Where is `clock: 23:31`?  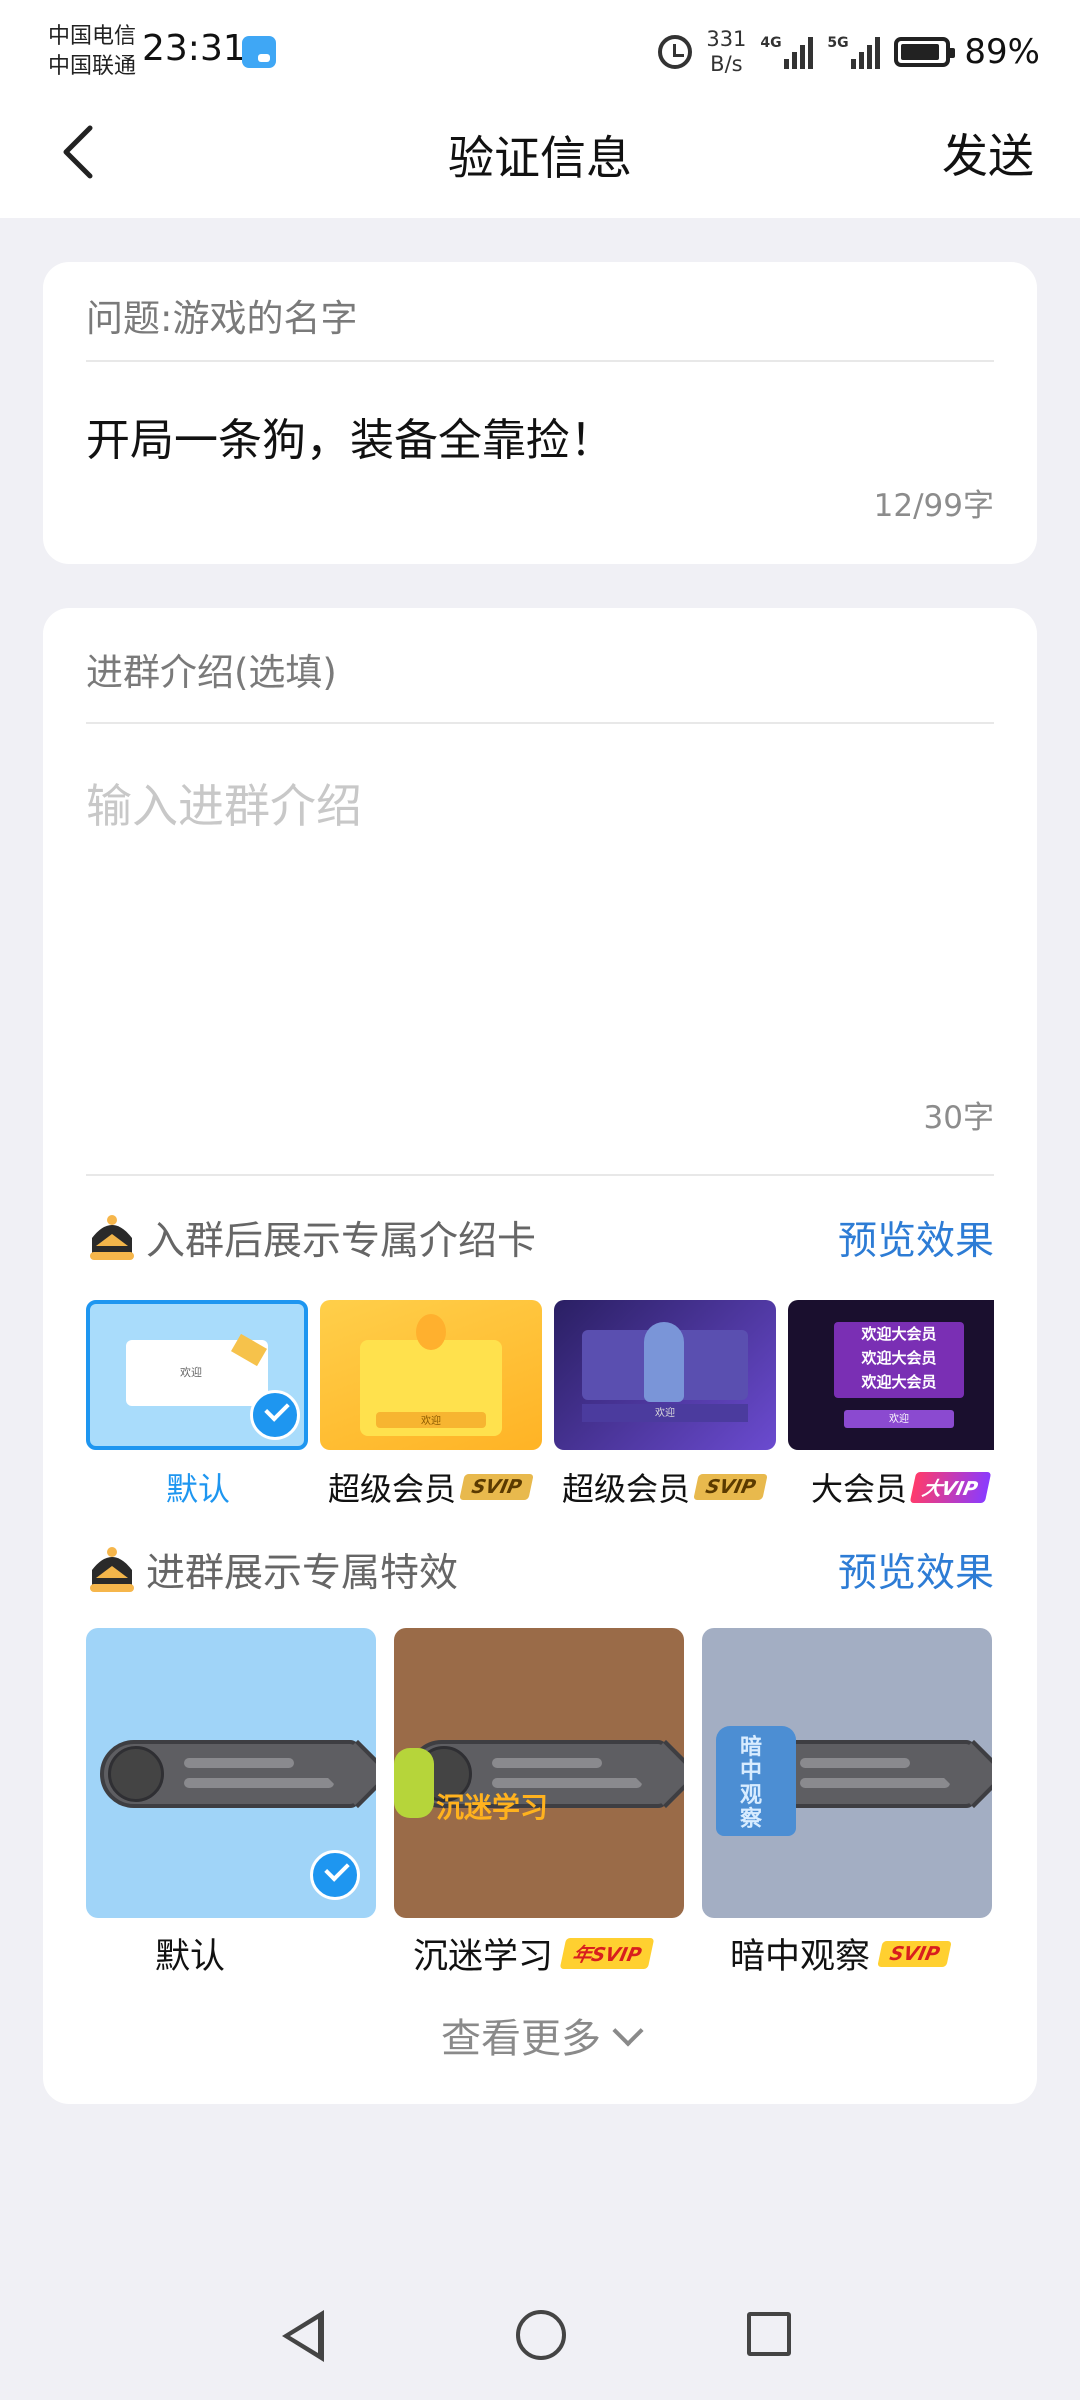 clock: 23:31 is located at coordinates (194, 48).